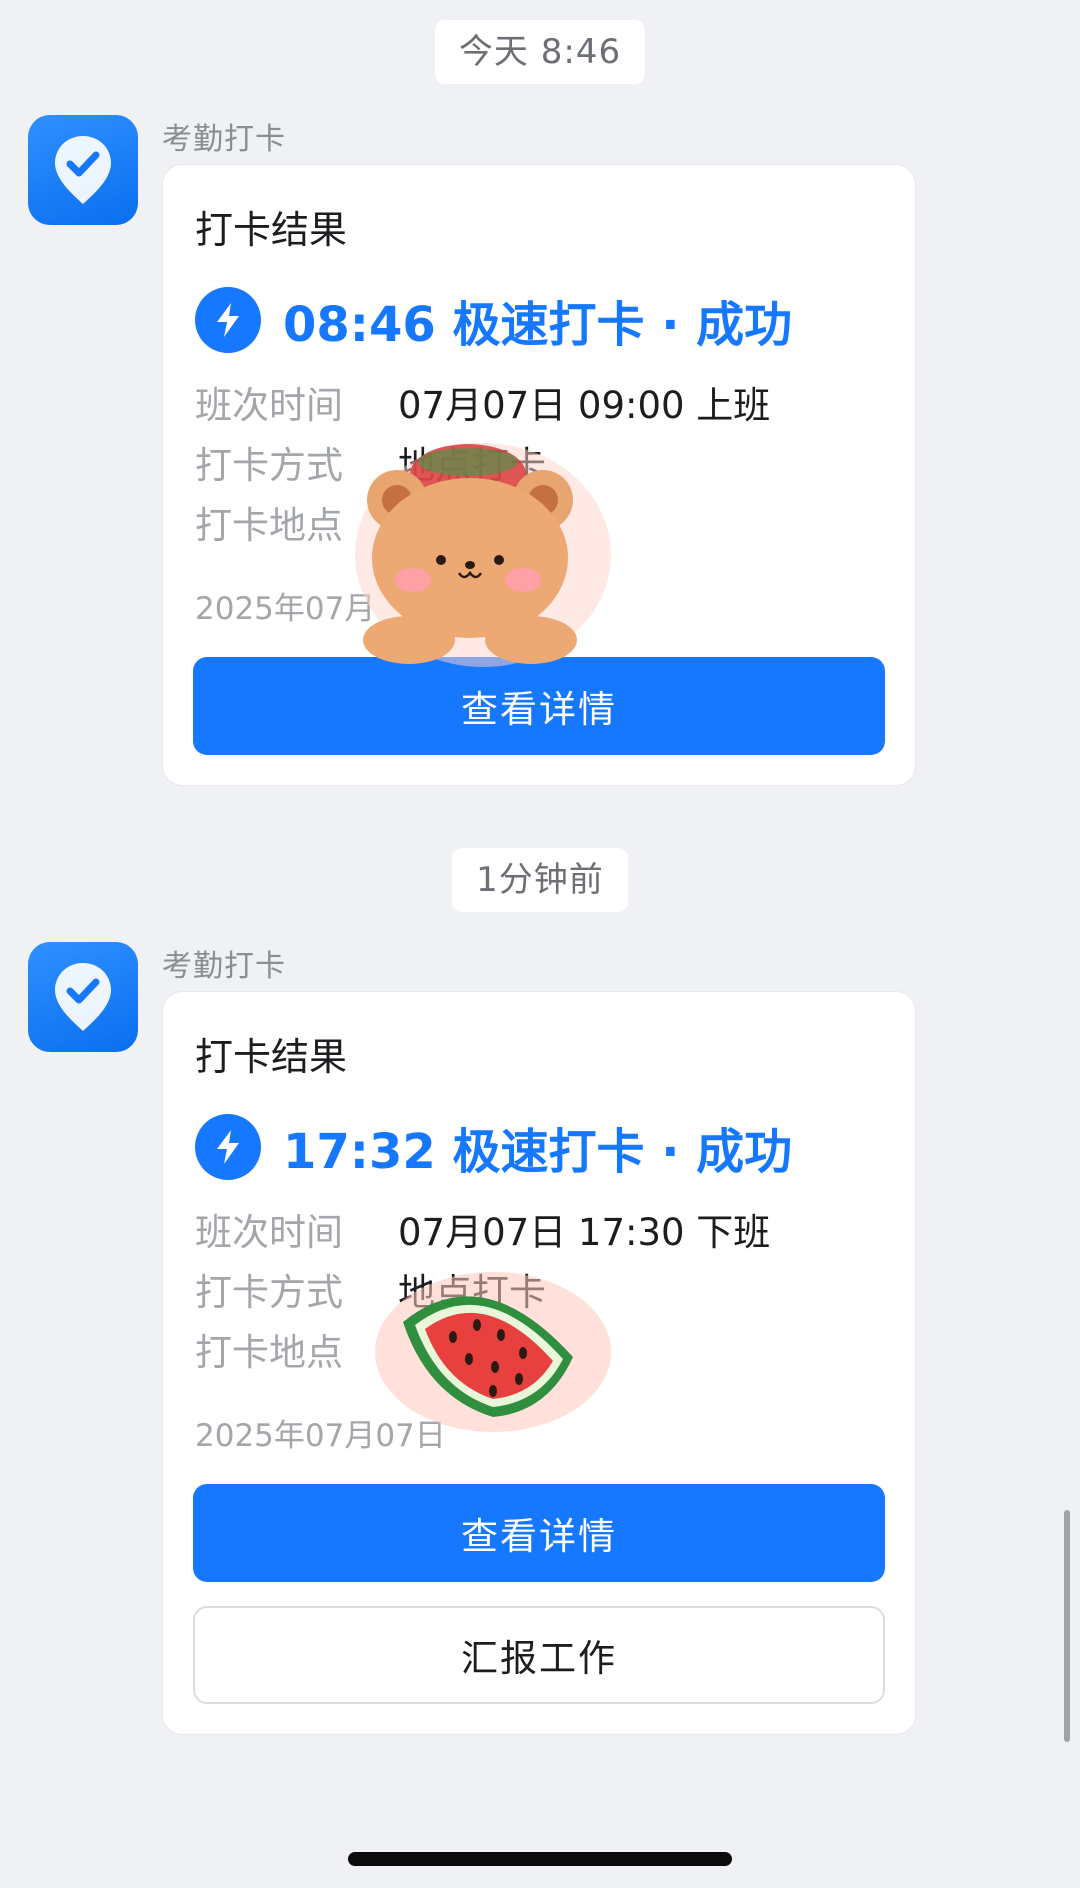 Image resolution: width=1080 pixels, height=1888 pixels. Describe the element at coordinates (285, 609) in the screenshot. I see `checkin-date: 2025年07月` at that location.